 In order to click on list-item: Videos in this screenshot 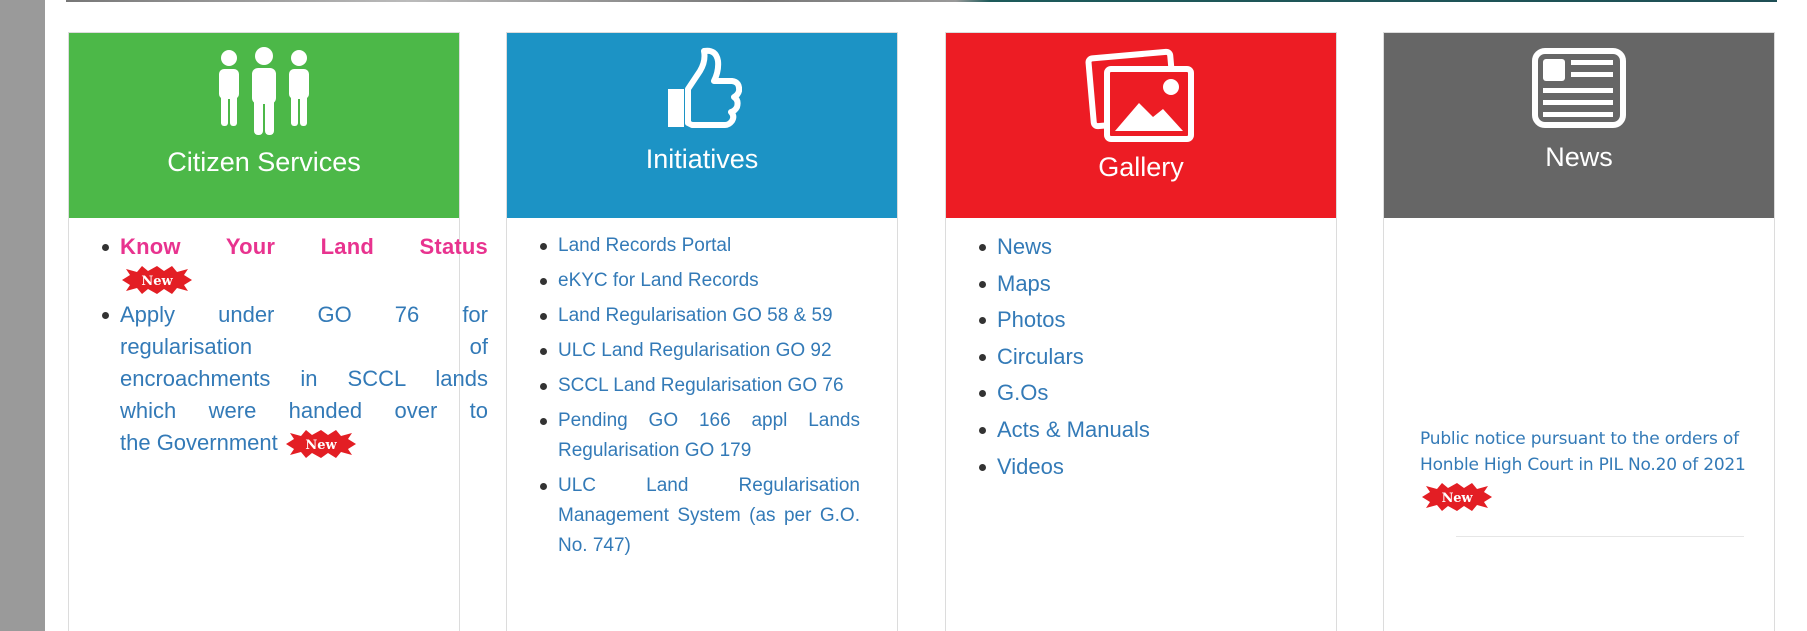, I will do `click(1138, 467)`.